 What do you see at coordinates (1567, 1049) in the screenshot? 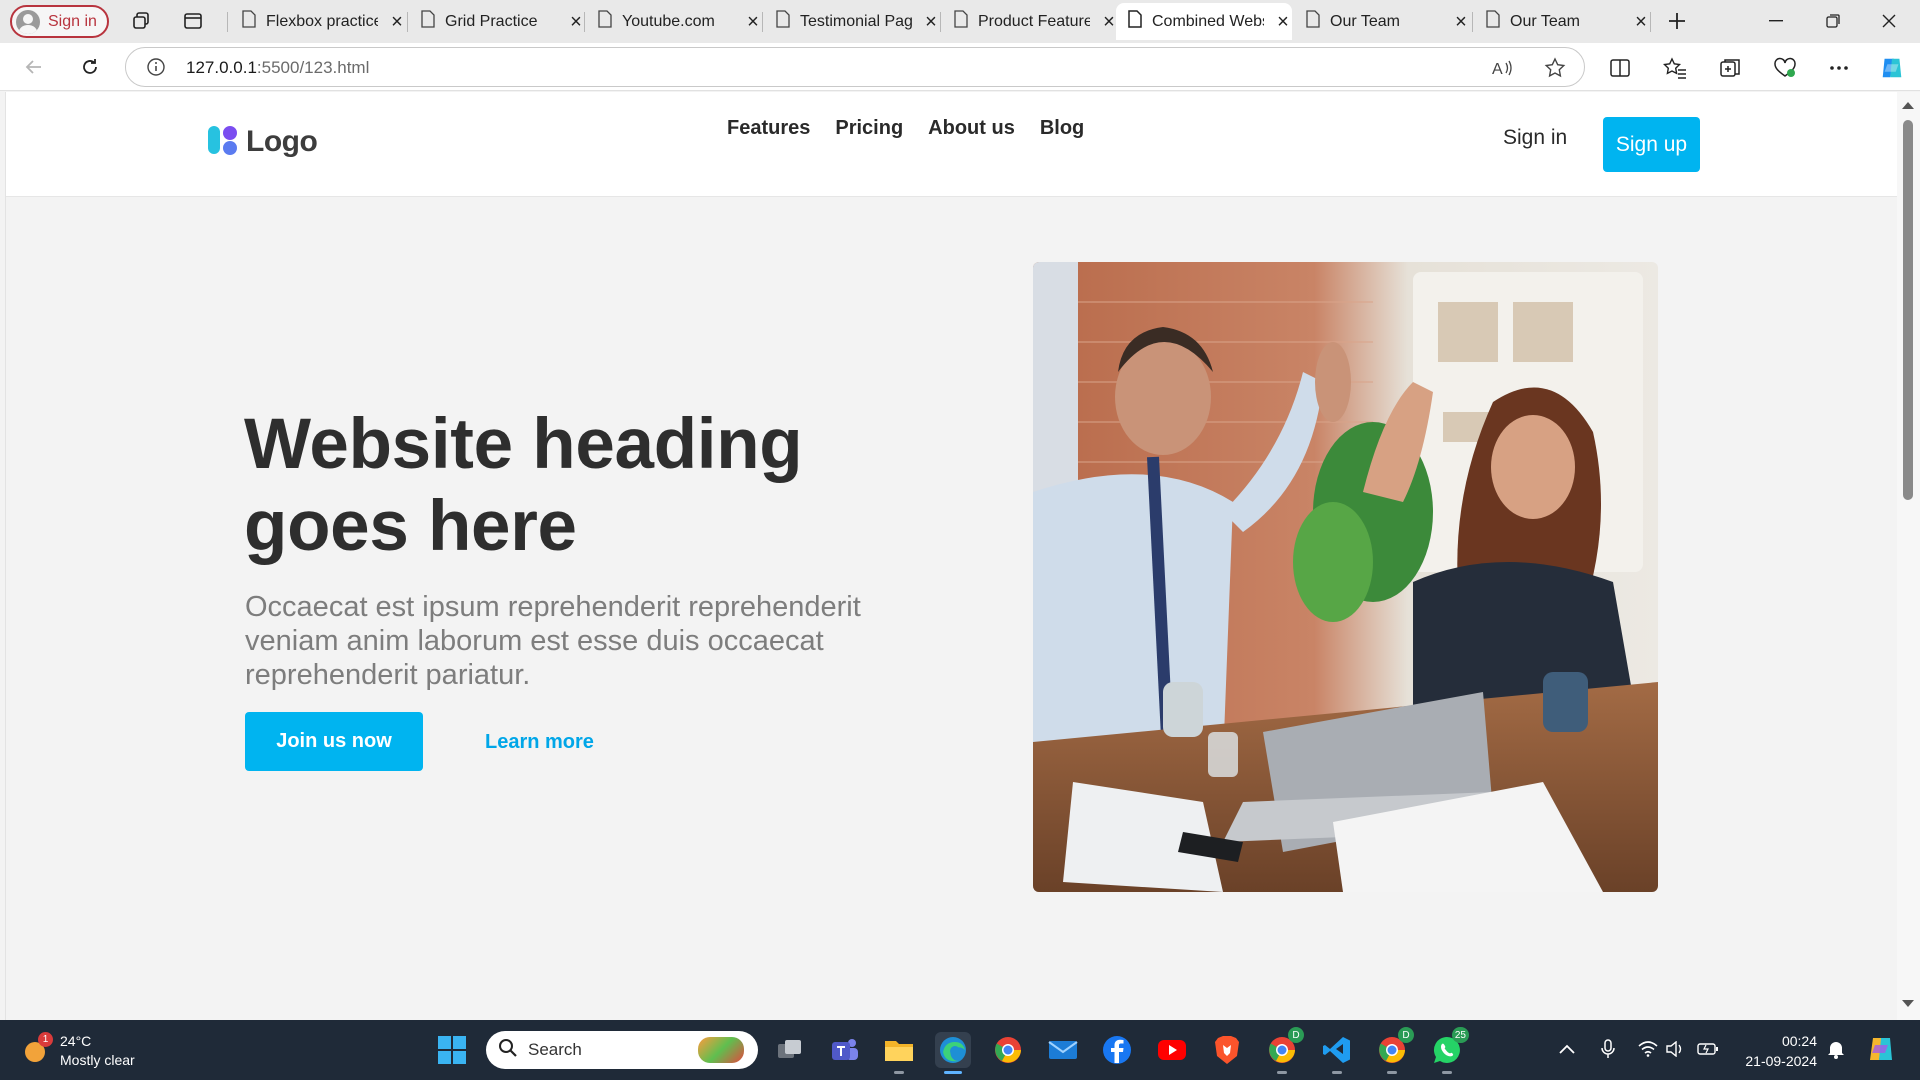
I see `chevron-up-icon` at bounding box center [1567, 1049].